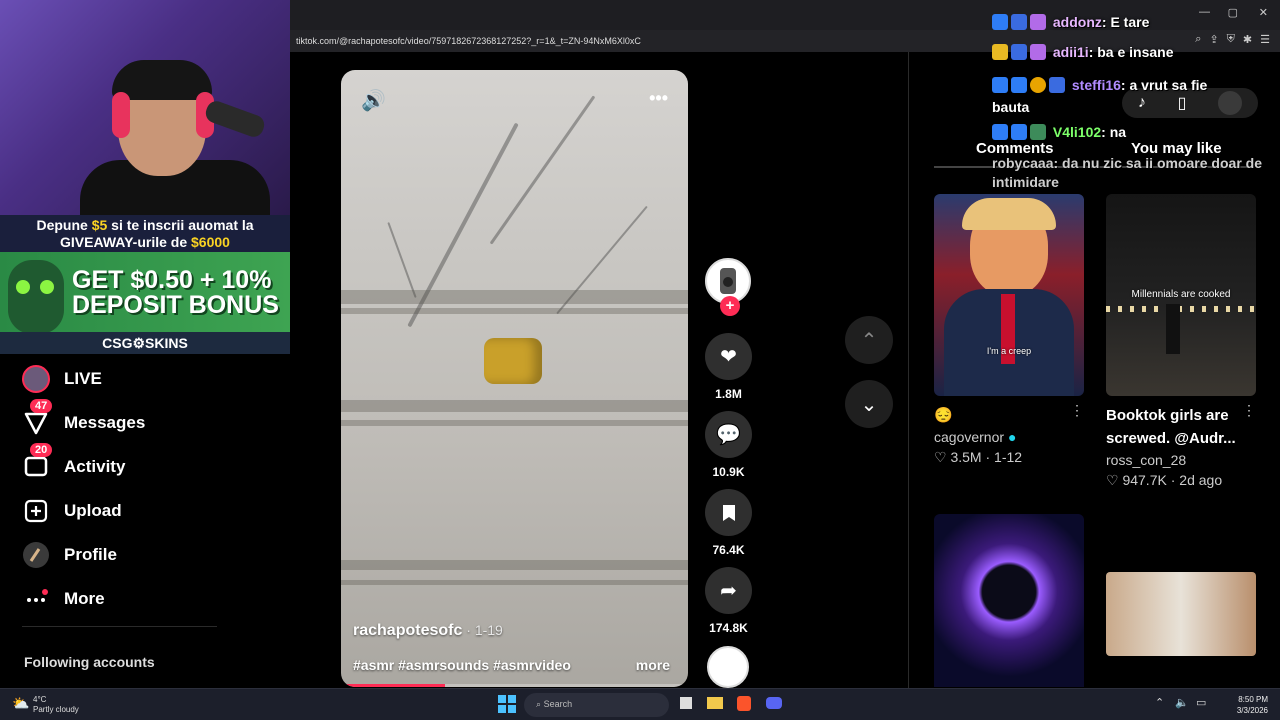 The image size is (1280, 720). Describe the element at coordinates (41, 450) in the screenshot. I see `activity-badge: 20` at that location.